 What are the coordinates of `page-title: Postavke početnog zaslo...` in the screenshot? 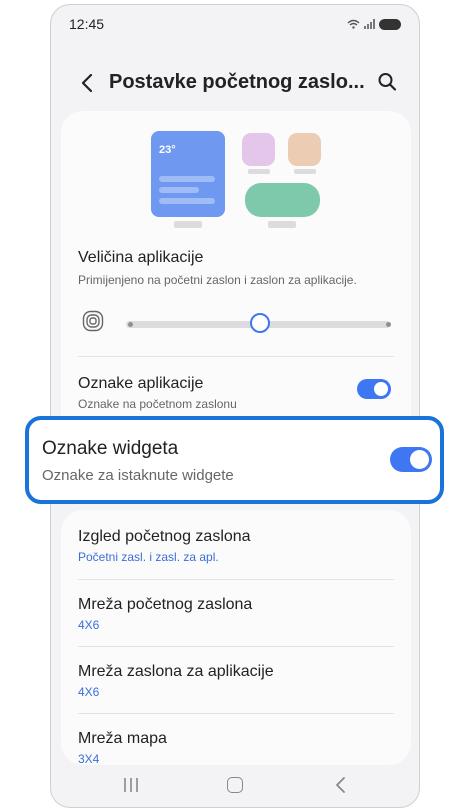 It's located at (237, 82).